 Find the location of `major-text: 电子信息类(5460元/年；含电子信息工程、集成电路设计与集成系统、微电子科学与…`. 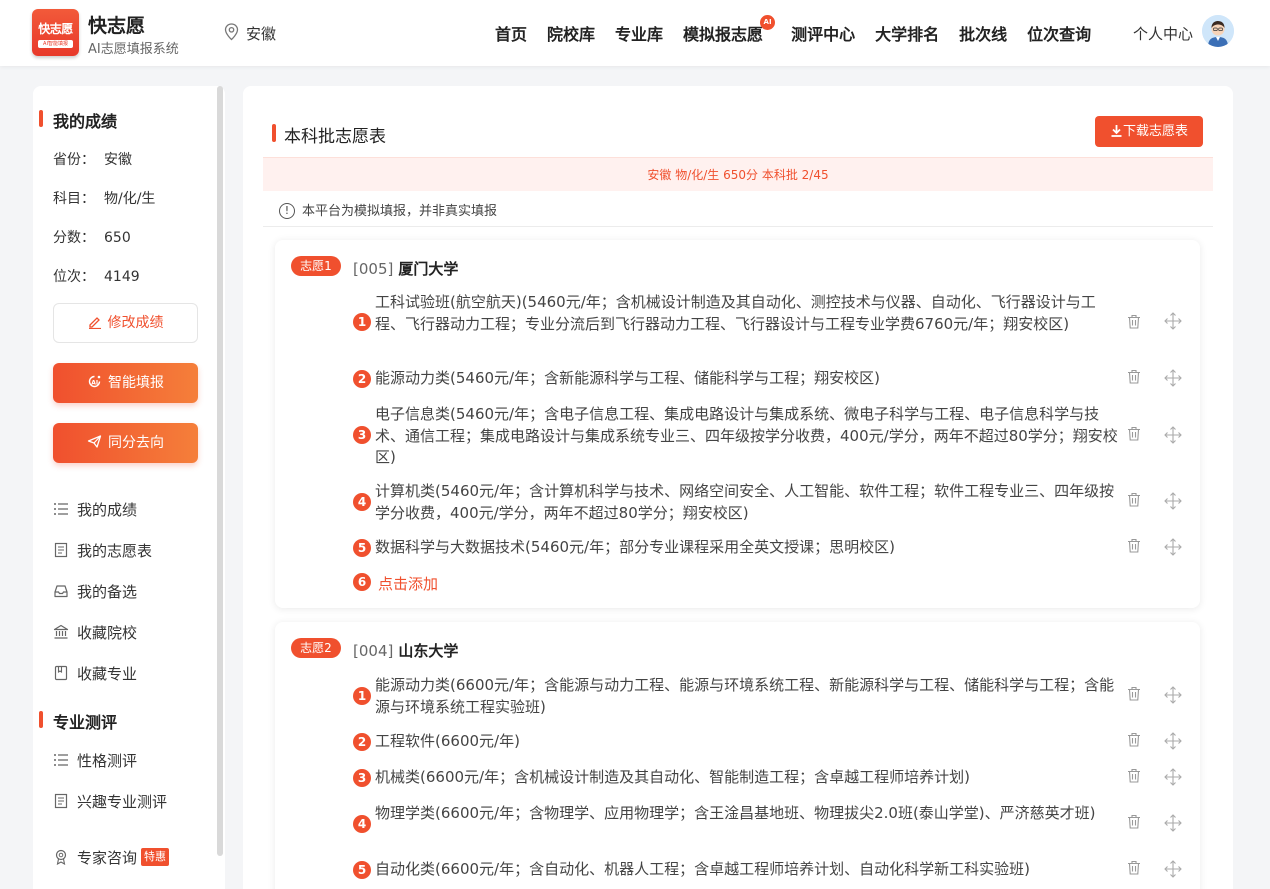

major-text: 电子信息类(5460元/年；含电子信息工程、集成电路设计与集成系统、微电子科学与… is located at coordinates (746, 435).